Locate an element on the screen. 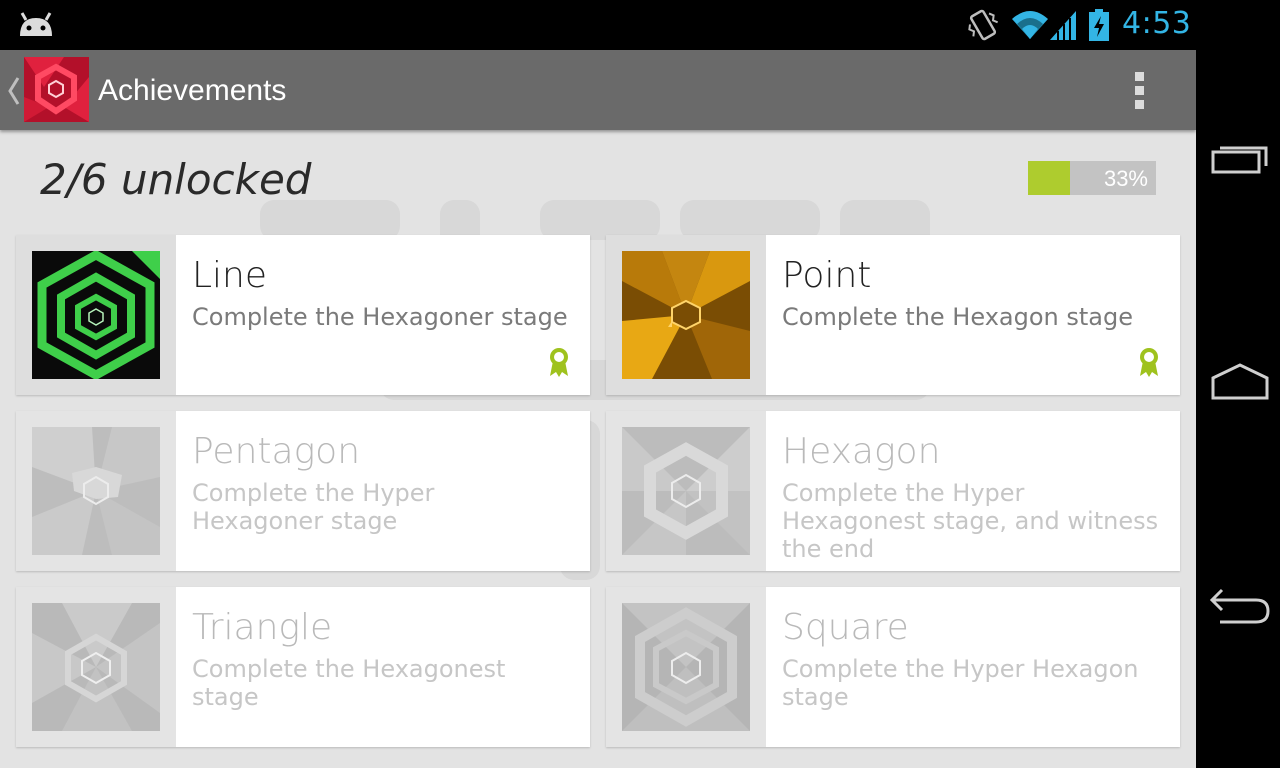  navigation-bar is located at coordinates (1238, 384).